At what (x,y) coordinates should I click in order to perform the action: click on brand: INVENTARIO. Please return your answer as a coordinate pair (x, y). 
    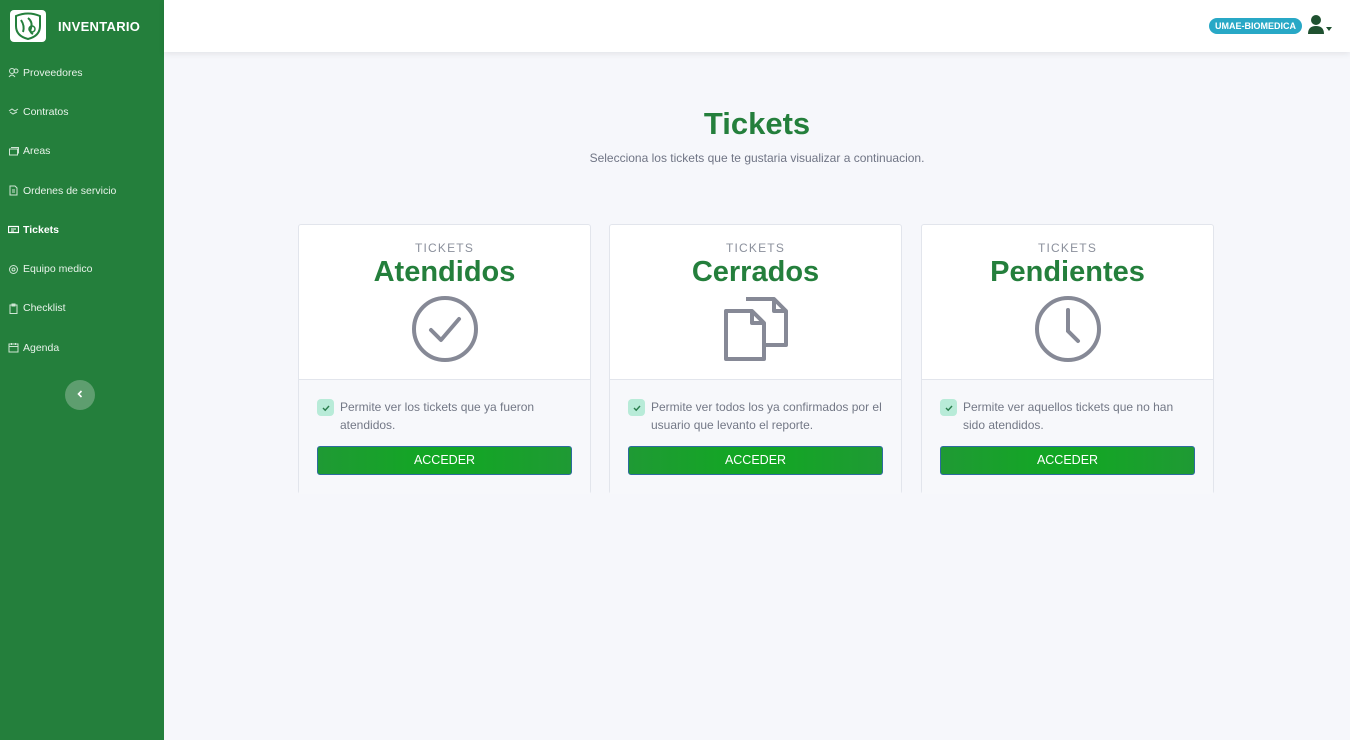
    Looking at the image, I should click on (82, 26).